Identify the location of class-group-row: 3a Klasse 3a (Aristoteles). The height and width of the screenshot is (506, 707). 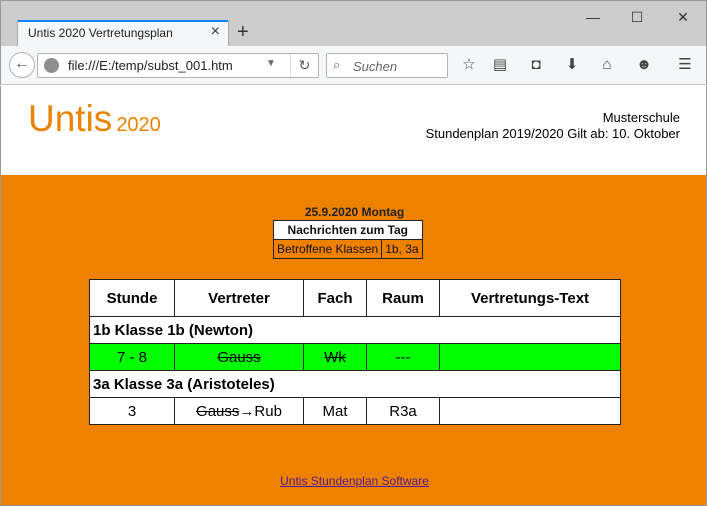
(355, 384).